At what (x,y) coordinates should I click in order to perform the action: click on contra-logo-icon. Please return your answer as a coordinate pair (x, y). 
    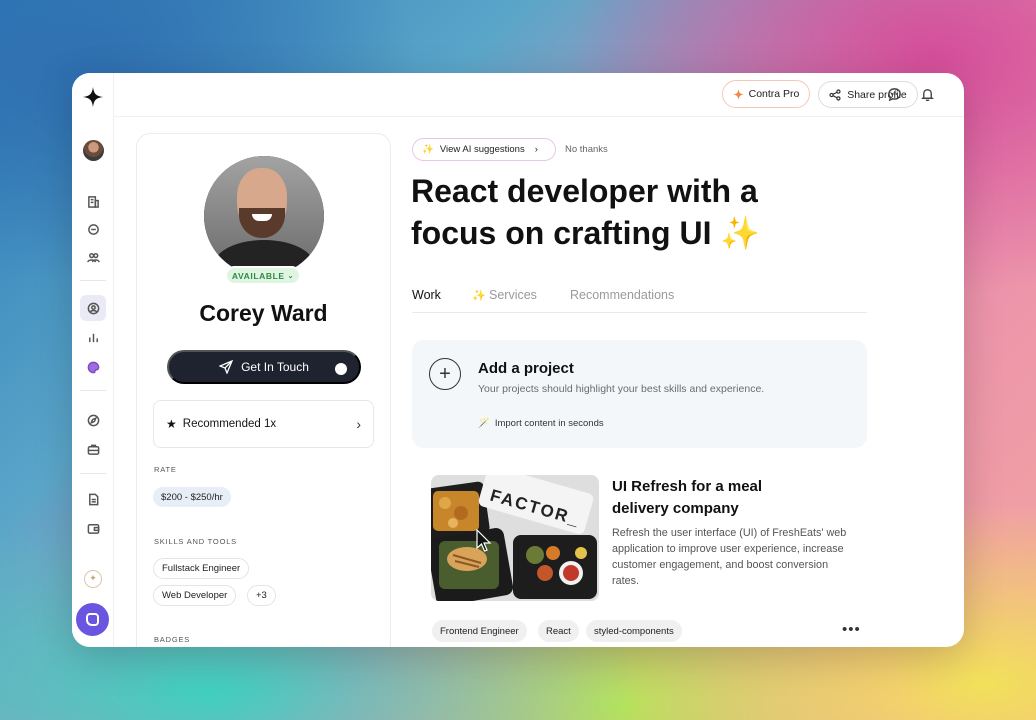
    Looking at the image, I should click on (93, 97).